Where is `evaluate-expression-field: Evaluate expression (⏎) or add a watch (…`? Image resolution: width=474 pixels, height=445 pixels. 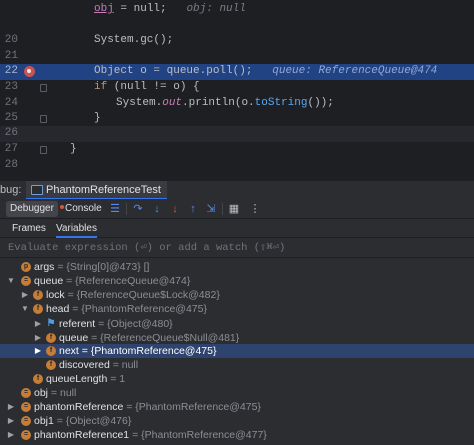
evaluate-expression-field: Evaluate expression (⏎) or add a watch (… is located at coordinates (237, 248).